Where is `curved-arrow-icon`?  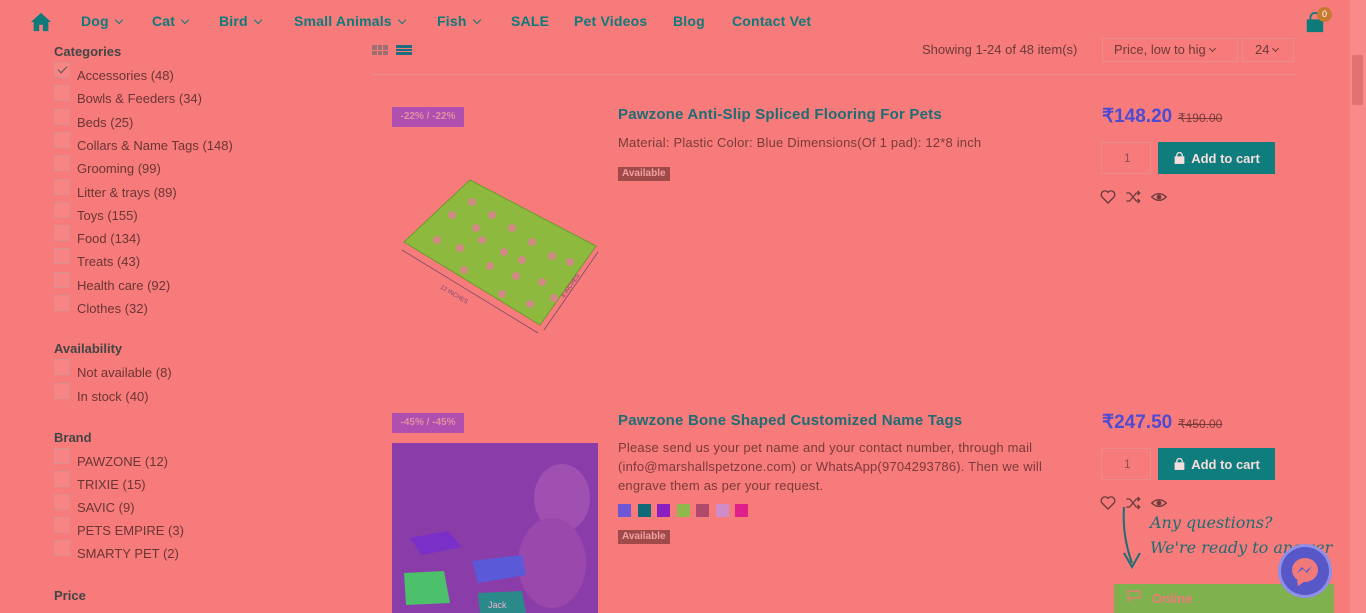
curved-arrow-icon is located at coordinates (1131, 538).